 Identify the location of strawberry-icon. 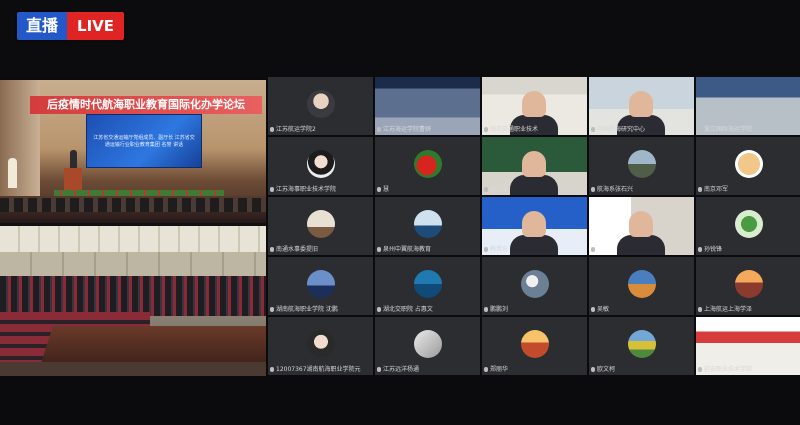
(427, 164).